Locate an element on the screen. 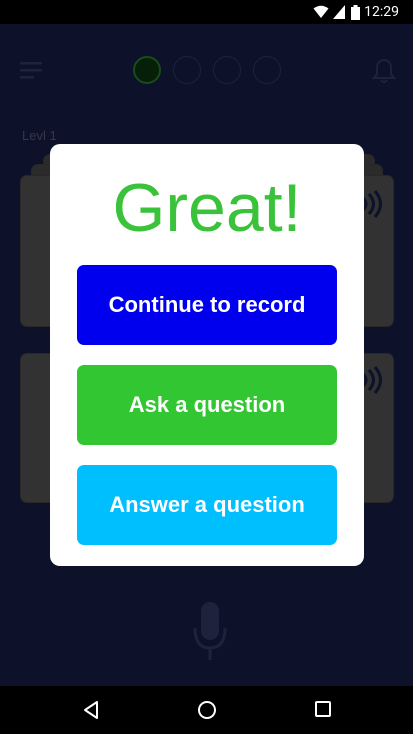 The width and height of the screenshot is (413, 734). continue-to-record-label: Continue to record is located at coordinates (207, 304).